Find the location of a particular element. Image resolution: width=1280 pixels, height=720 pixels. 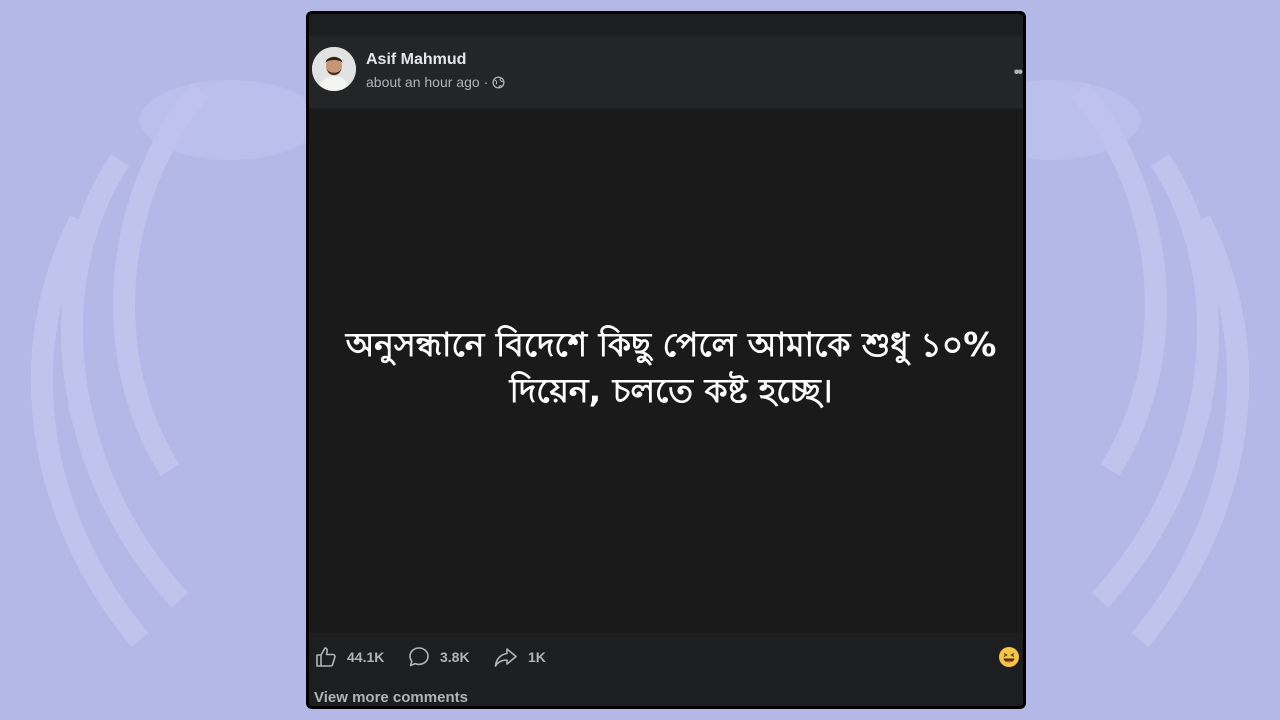

post-actions-bar: 44.1K 3.8K 1K is located at coordinates (666, 660).